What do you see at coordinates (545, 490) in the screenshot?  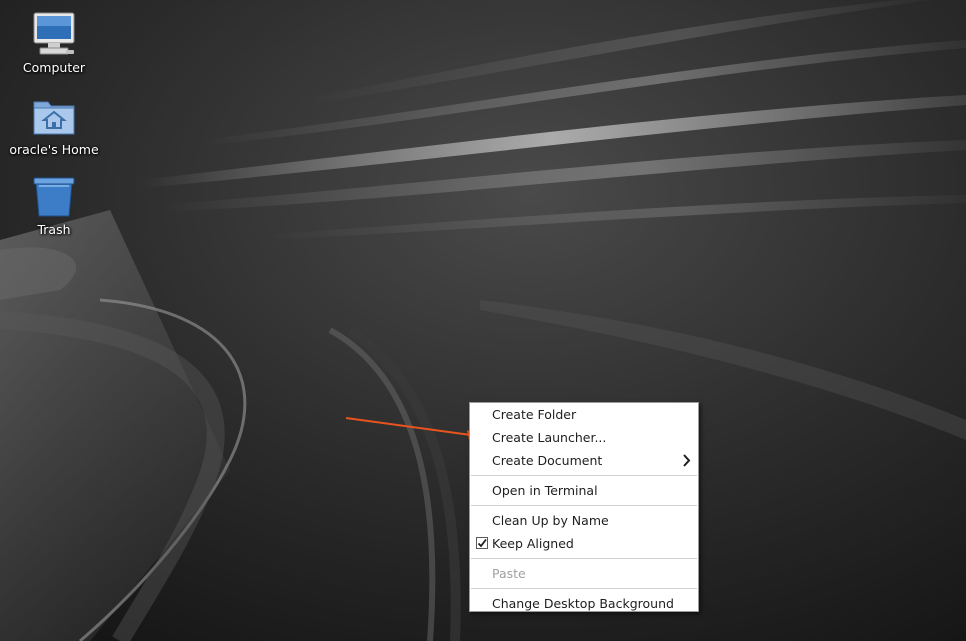 I see `menu-item-label: Open in Terminal` at bounding box center [545, 490].